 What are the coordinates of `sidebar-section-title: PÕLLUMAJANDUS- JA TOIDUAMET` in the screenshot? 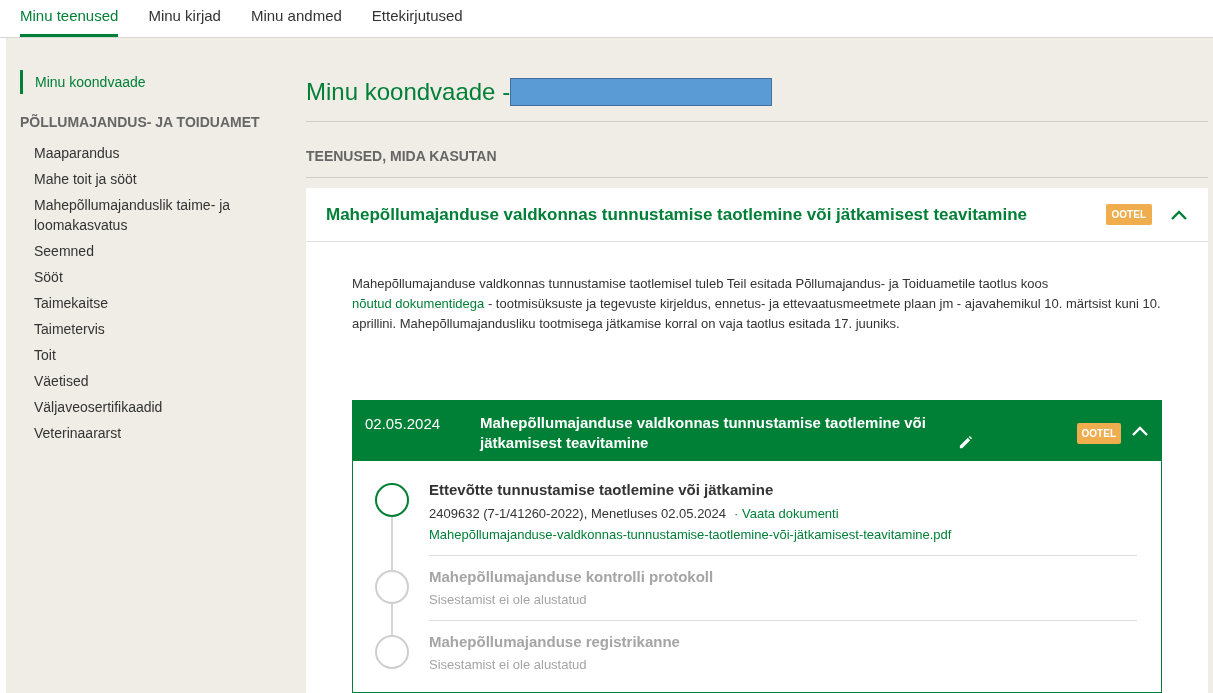 It's located at (140, 122).